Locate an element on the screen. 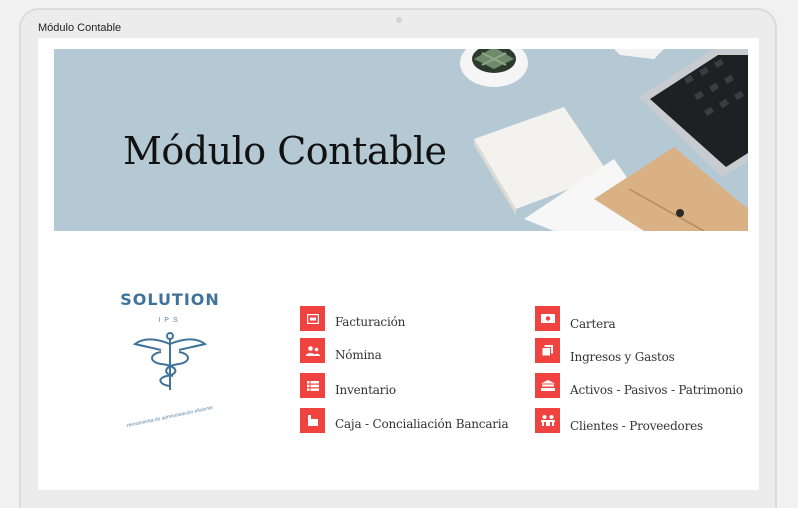 This screenshot has height=508, width=798. copy-icon is located at coordinates (547, 350).